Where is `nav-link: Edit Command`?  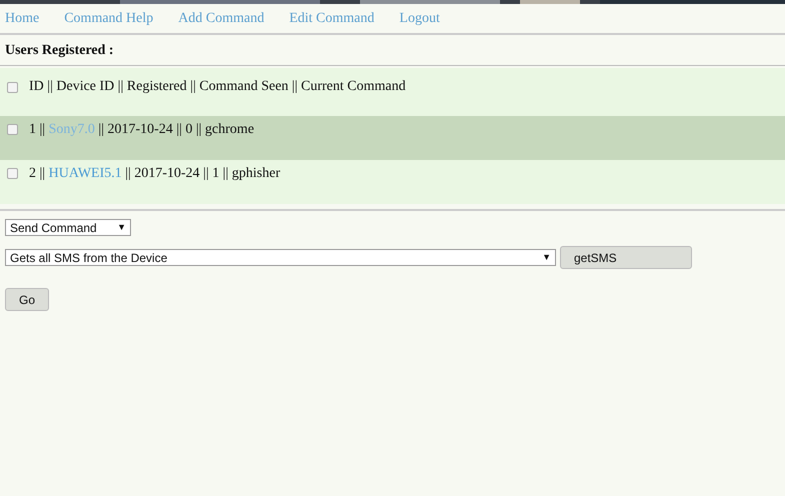
nav-link: Edit Command is located at coordinates (331, 18).